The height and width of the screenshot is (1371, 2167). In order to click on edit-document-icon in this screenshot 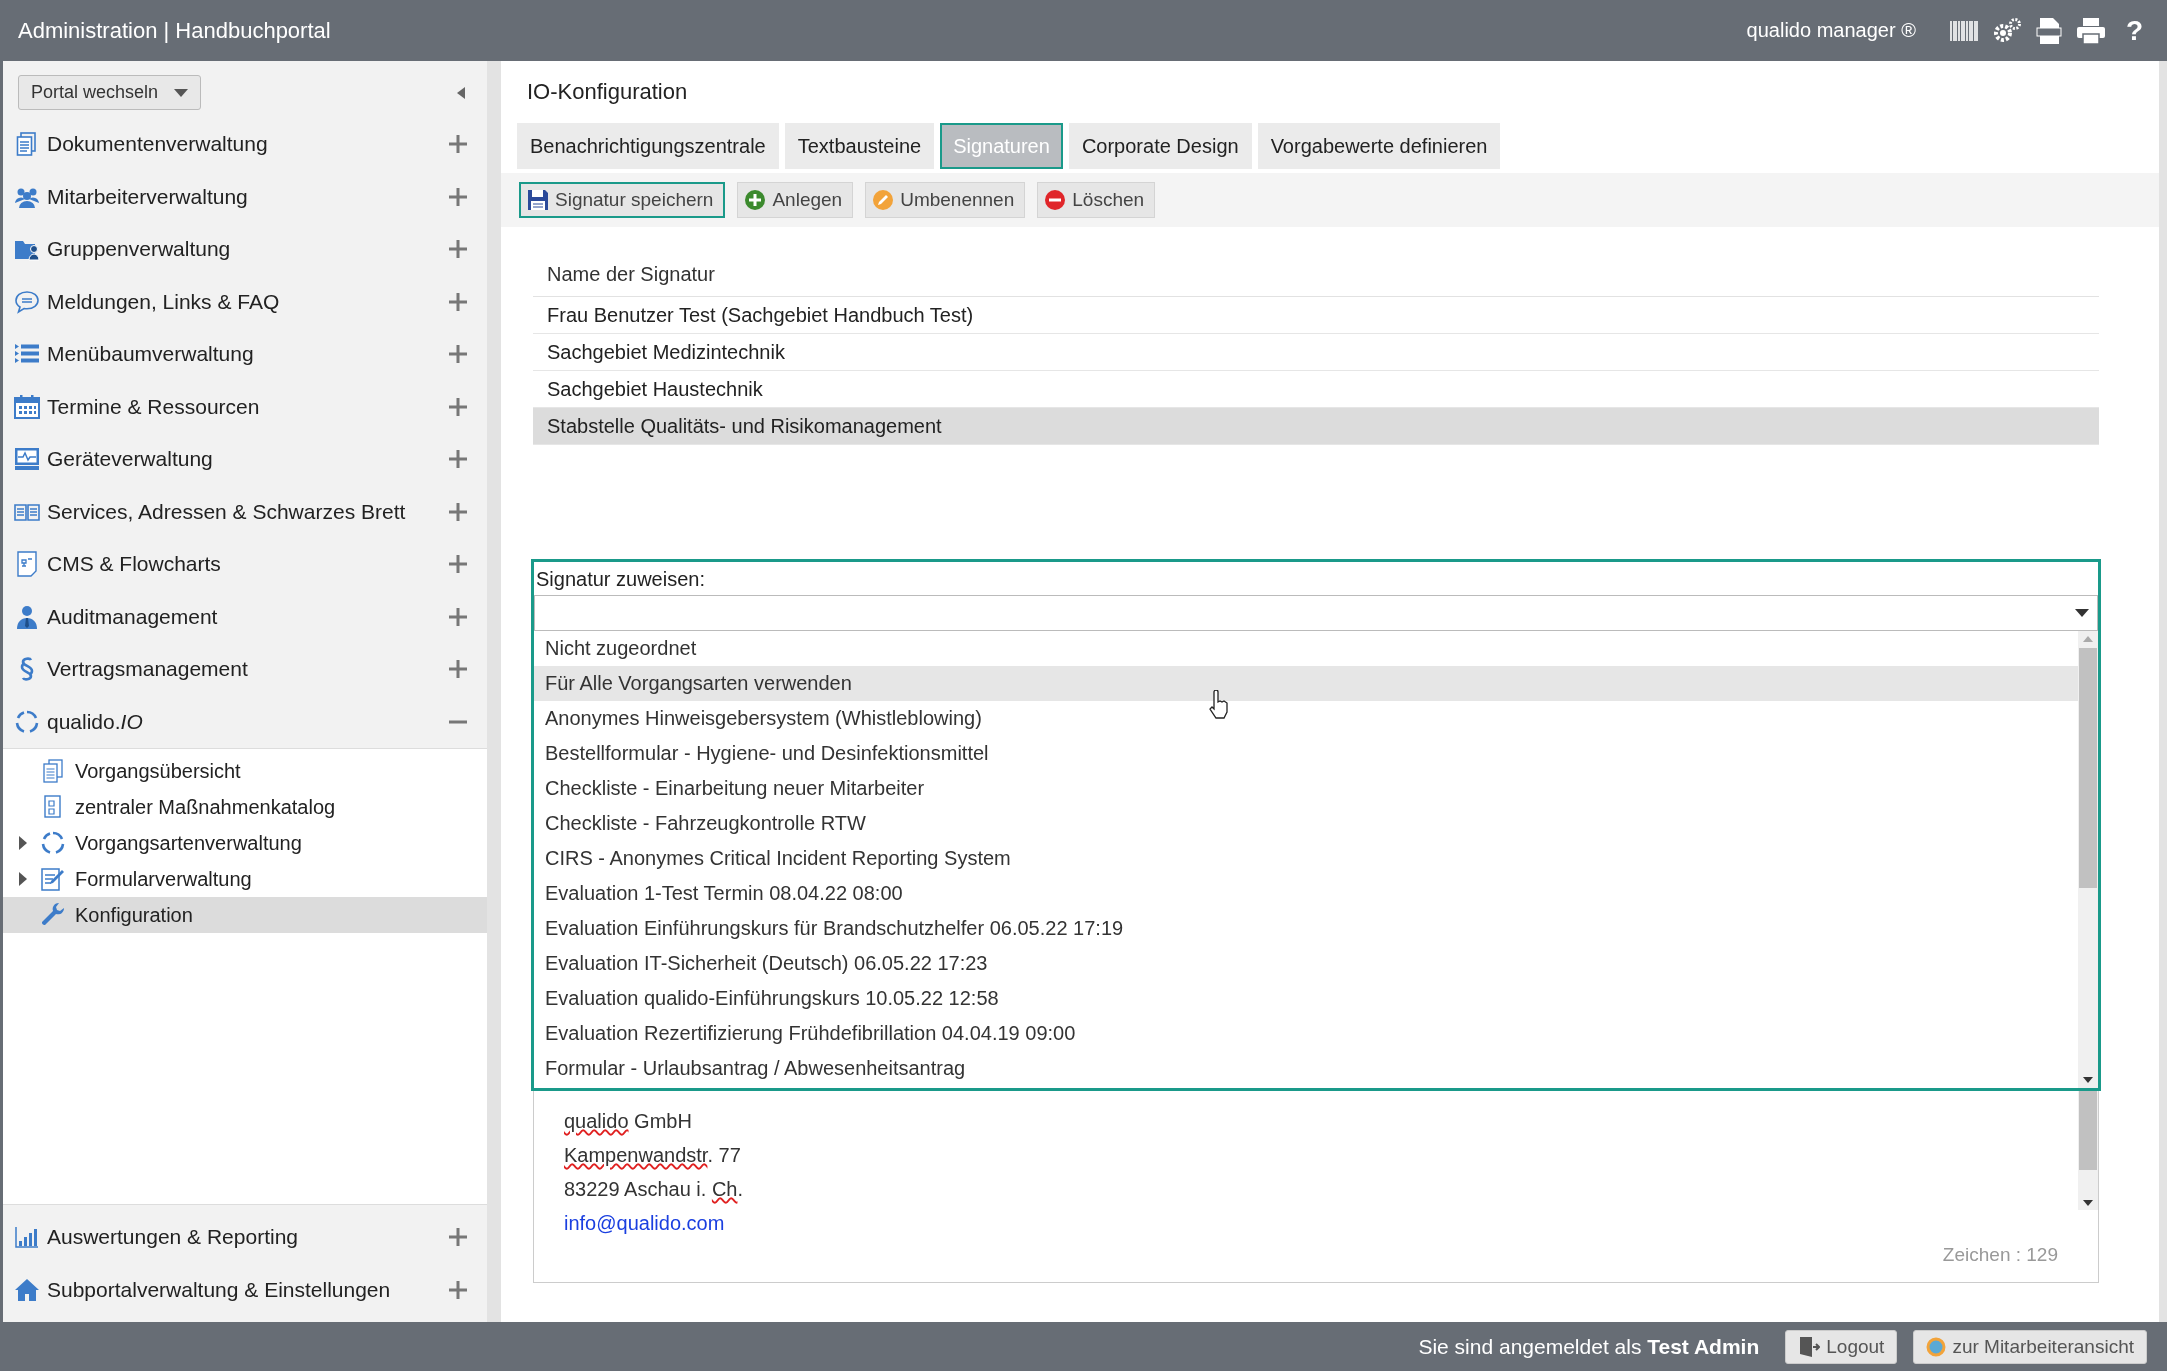, I will do `click(53, 879)`.